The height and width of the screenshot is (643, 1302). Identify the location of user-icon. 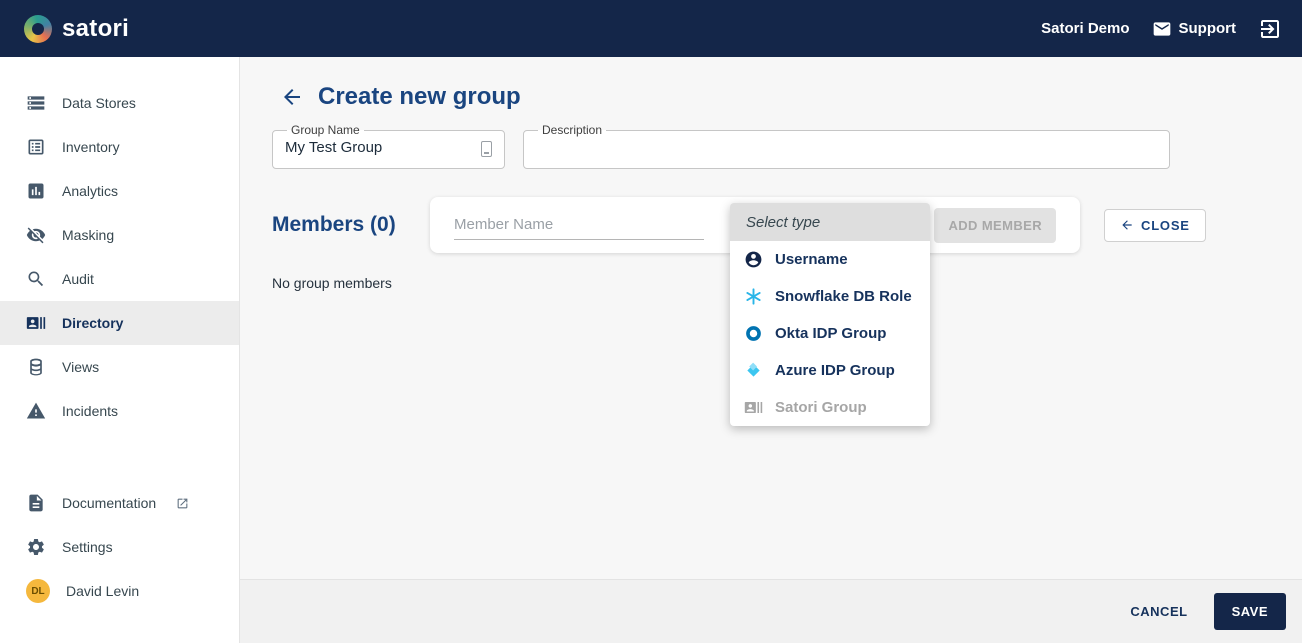
(753, 259).